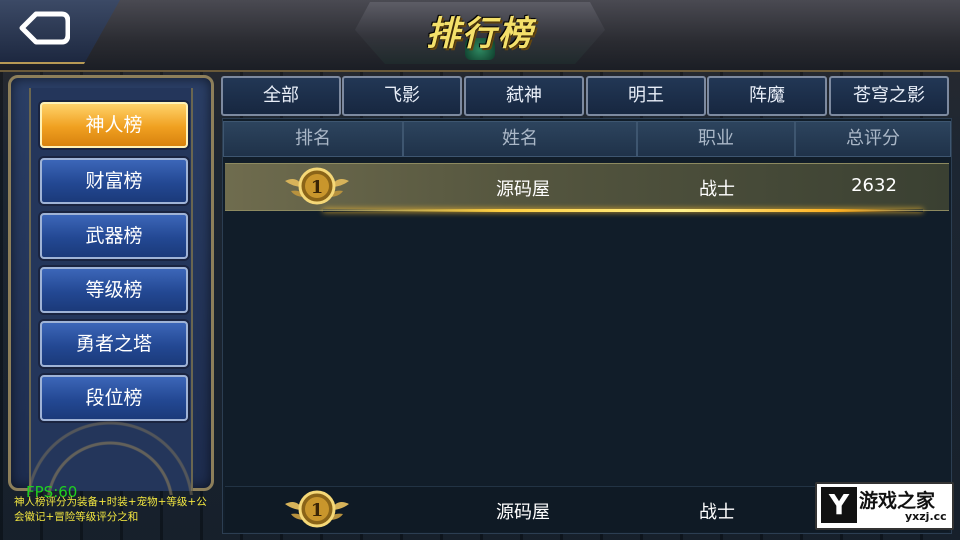 Image resolution: width=960 pixels, height=540 pixels. Describe the element at coordinates (897, 501) in the screenshot. I see `logo-site-name: 游戏之家` at that location.